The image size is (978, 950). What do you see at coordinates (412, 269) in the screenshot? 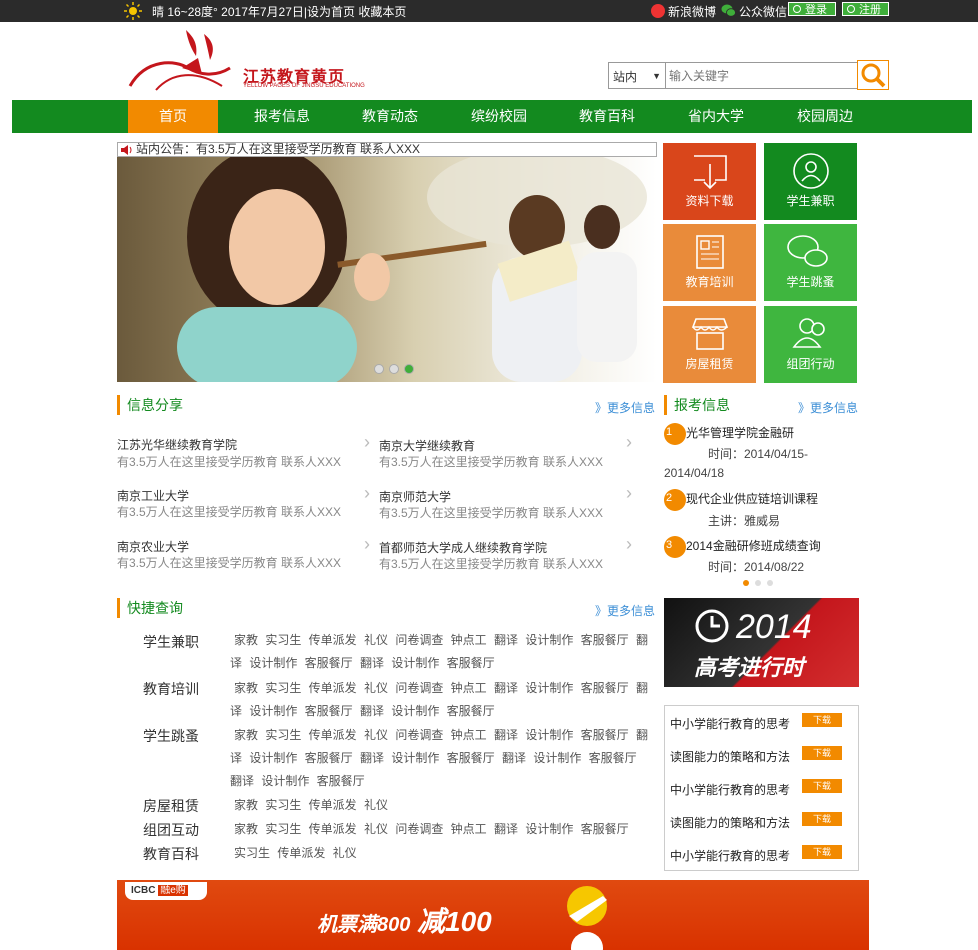
I see `students-photo` at bounding box center [412, 269].